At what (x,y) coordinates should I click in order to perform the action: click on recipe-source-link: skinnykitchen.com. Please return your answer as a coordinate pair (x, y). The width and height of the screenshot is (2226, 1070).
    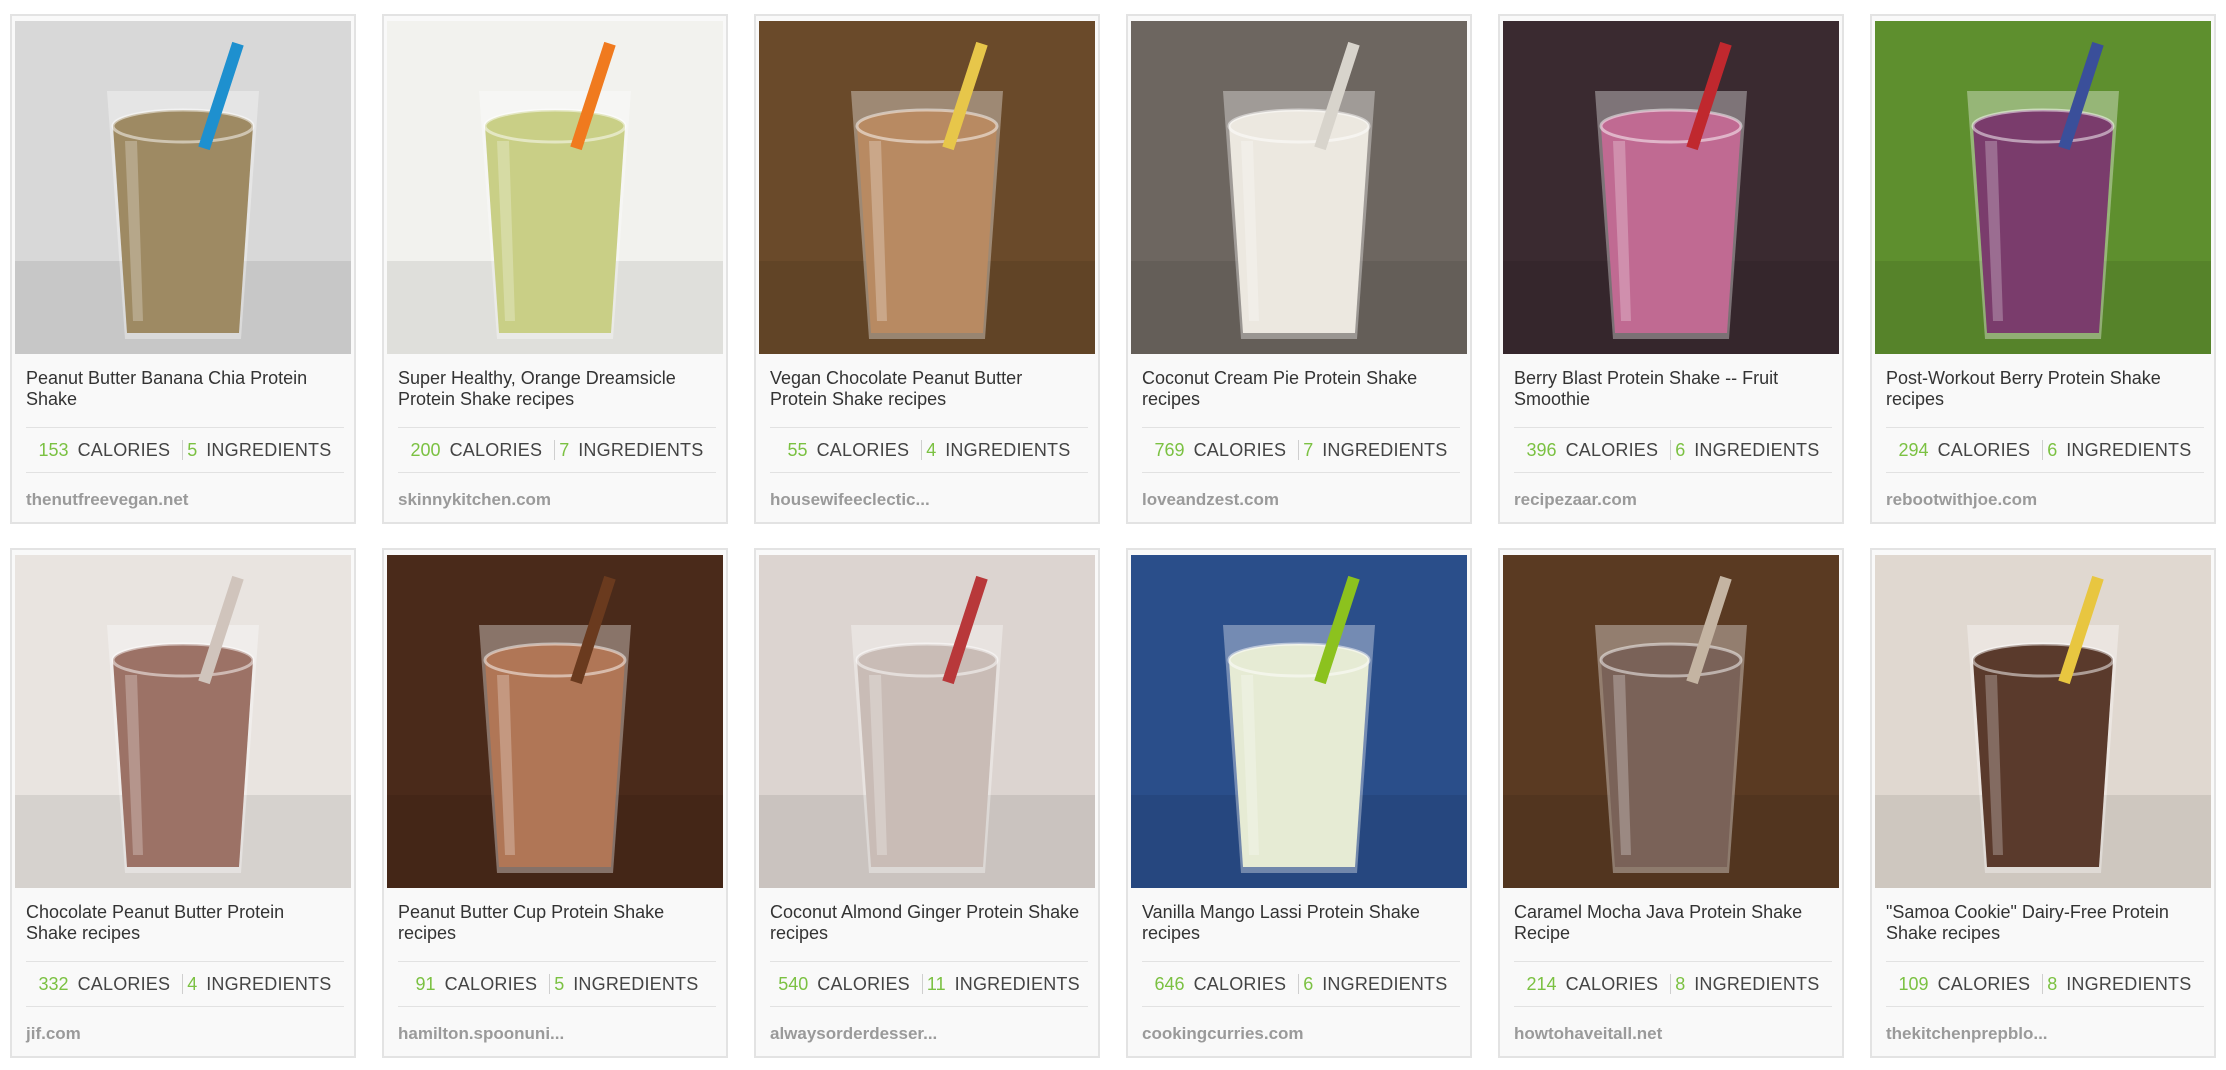
    Looking at the image, I should click on (474, 500).